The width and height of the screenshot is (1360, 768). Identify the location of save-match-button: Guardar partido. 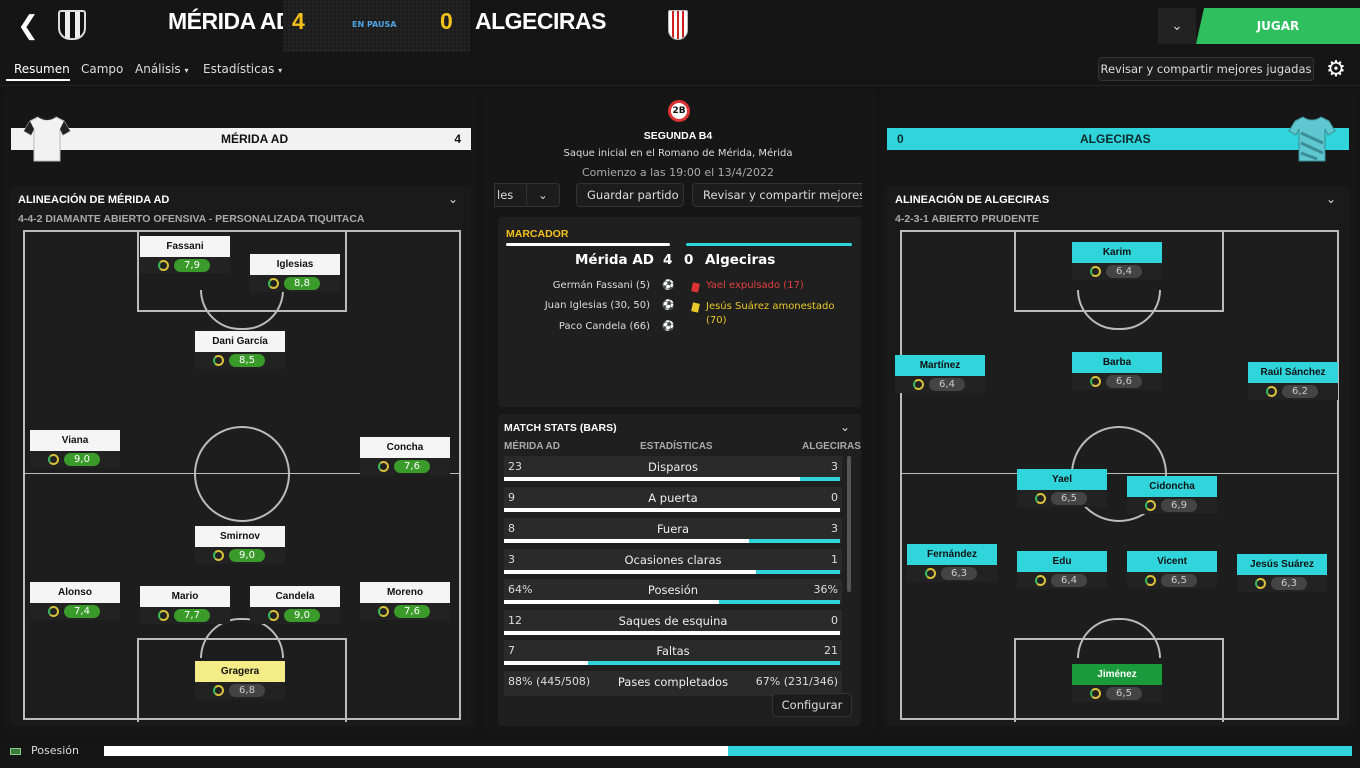
(630, 195).